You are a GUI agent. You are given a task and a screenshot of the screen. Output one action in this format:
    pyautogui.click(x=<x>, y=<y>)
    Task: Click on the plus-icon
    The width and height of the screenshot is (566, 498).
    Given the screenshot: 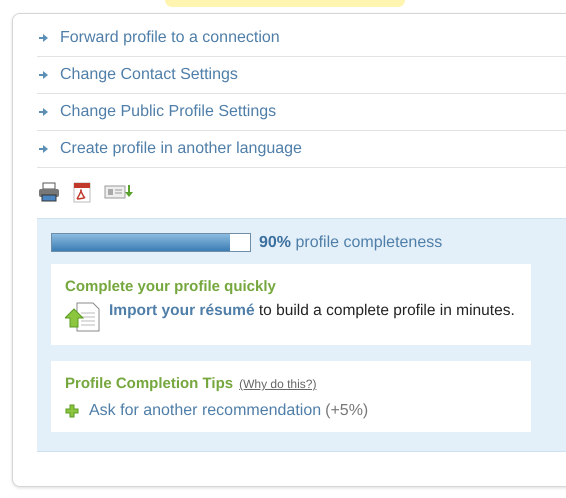 What is the action you would take?
    pyautogui.click(x=72, y=411)
    